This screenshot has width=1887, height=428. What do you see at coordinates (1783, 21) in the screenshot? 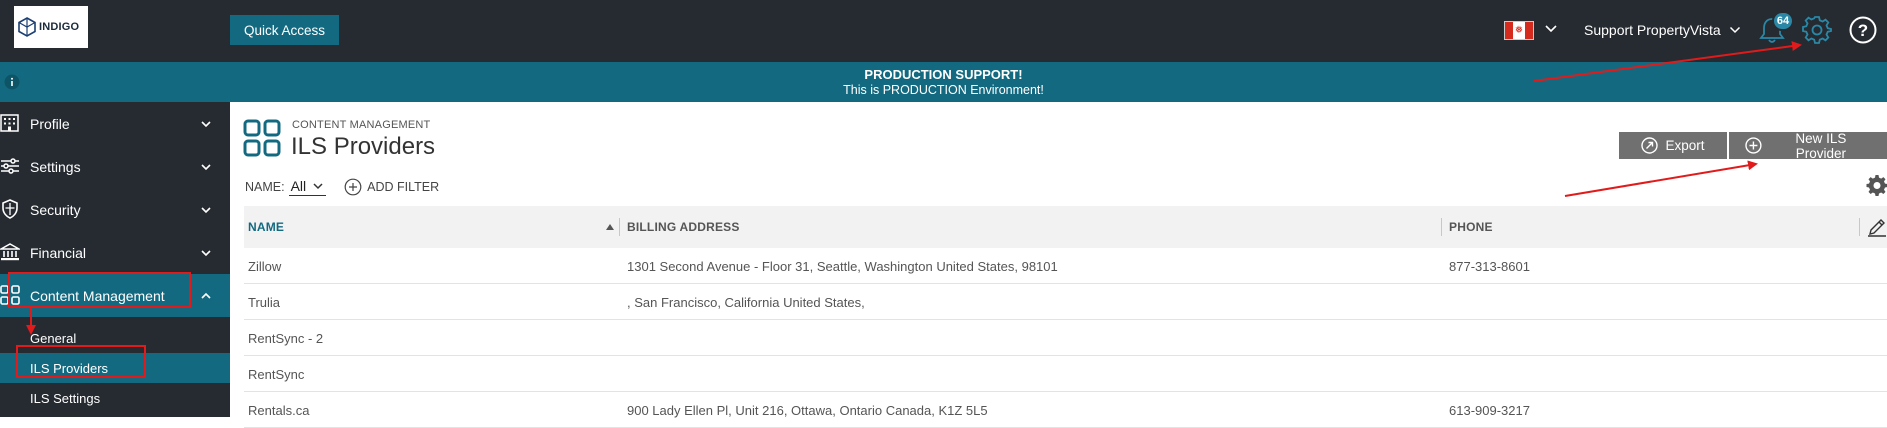
I see `notification-badge: 64` at bounding box center [1783, 21].